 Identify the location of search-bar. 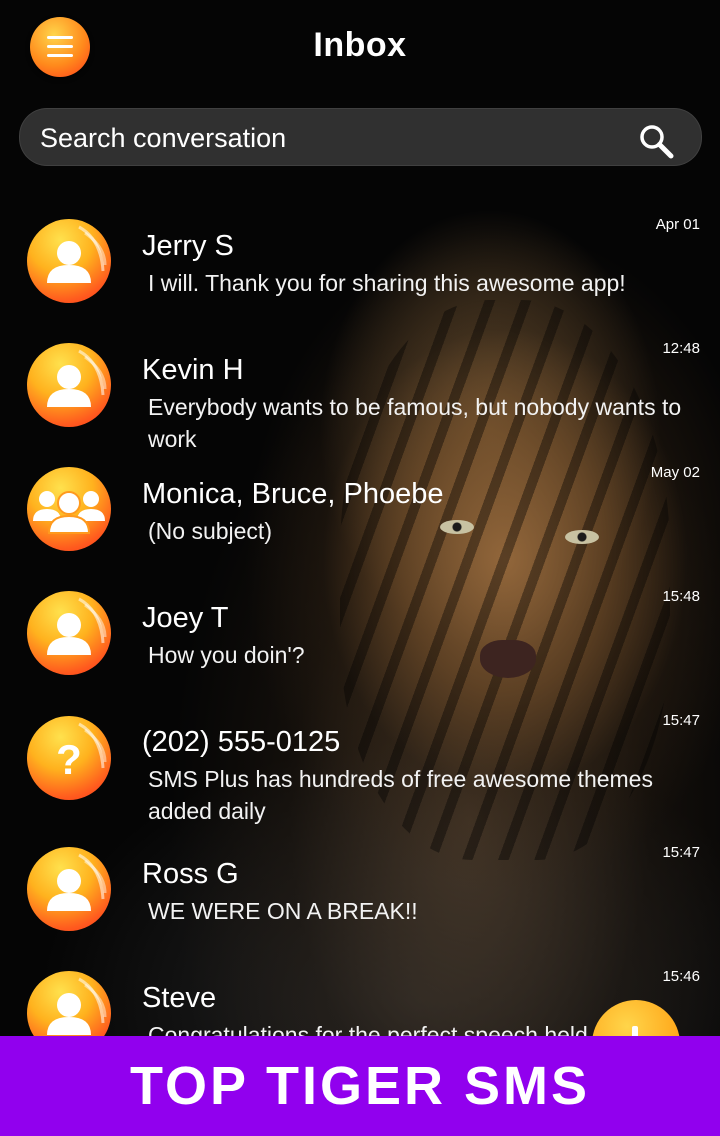
(360, 137).